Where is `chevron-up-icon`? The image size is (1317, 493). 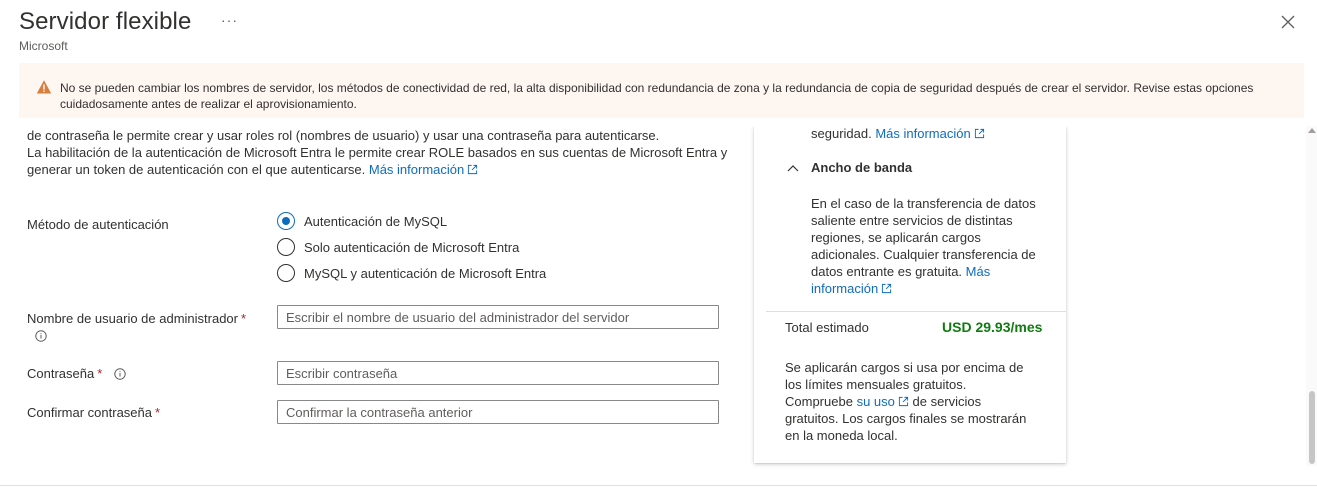
chevron-up-icon is located at coordinates (793, 168).